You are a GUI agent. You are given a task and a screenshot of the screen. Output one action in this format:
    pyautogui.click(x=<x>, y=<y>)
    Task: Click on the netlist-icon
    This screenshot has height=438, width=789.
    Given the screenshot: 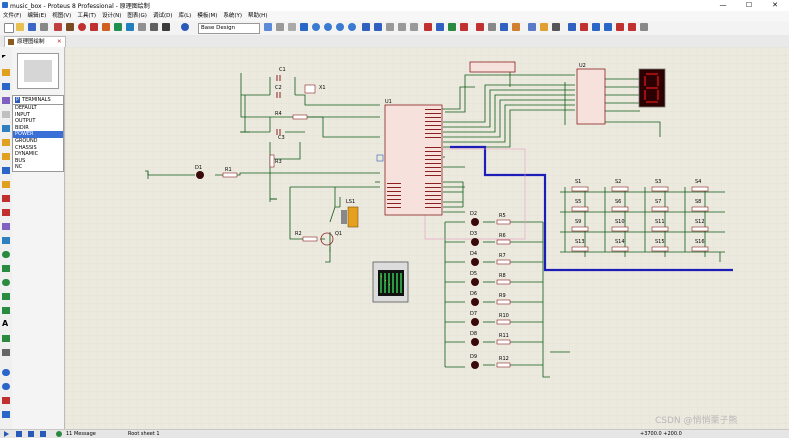 What is the action you would take?
    pyautogui.click(x=620, y=27)
    